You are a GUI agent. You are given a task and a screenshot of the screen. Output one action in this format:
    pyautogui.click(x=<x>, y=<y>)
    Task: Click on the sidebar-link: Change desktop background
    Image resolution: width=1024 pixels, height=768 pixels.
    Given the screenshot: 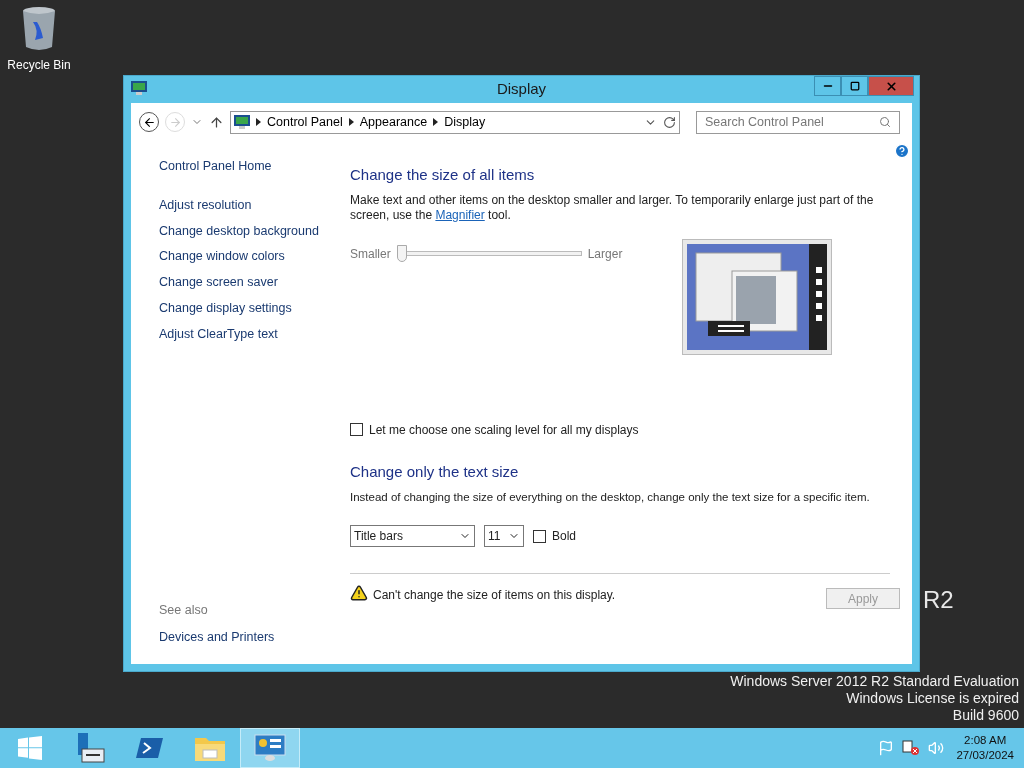 What is the action you would take?
    pyautogui.click(x=254, y=231)
    